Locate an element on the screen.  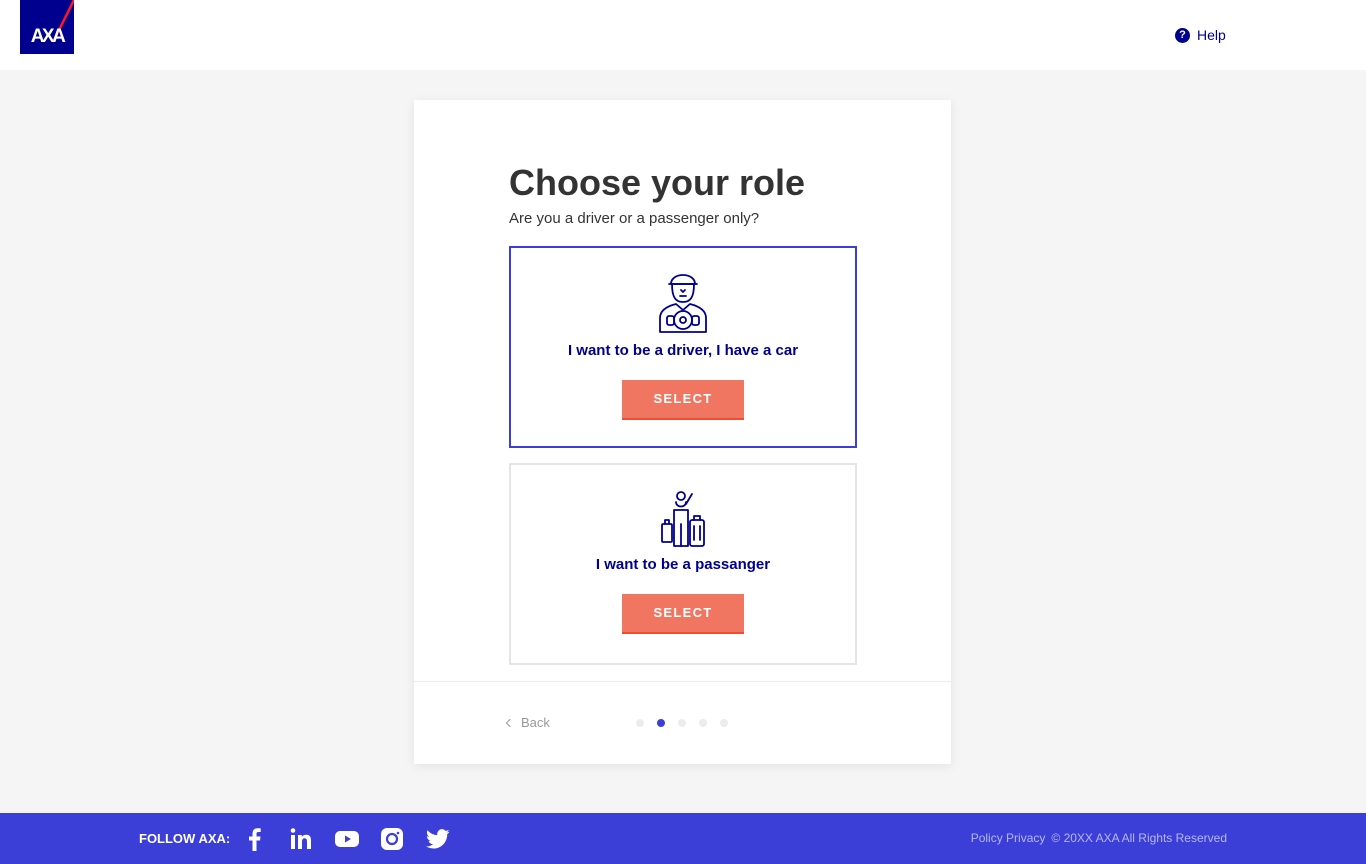
help-icon: ? is located at coordinates (1182, 35).